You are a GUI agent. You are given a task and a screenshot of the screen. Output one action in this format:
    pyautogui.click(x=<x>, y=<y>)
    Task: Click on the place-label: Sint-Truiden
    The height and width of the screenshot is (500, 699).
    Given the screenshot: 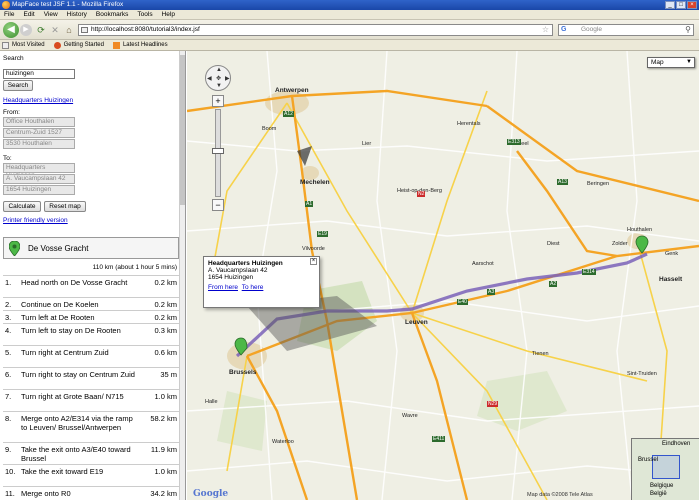 What is the action you would take?
    pyautogui.click(x=642, y=374)
    